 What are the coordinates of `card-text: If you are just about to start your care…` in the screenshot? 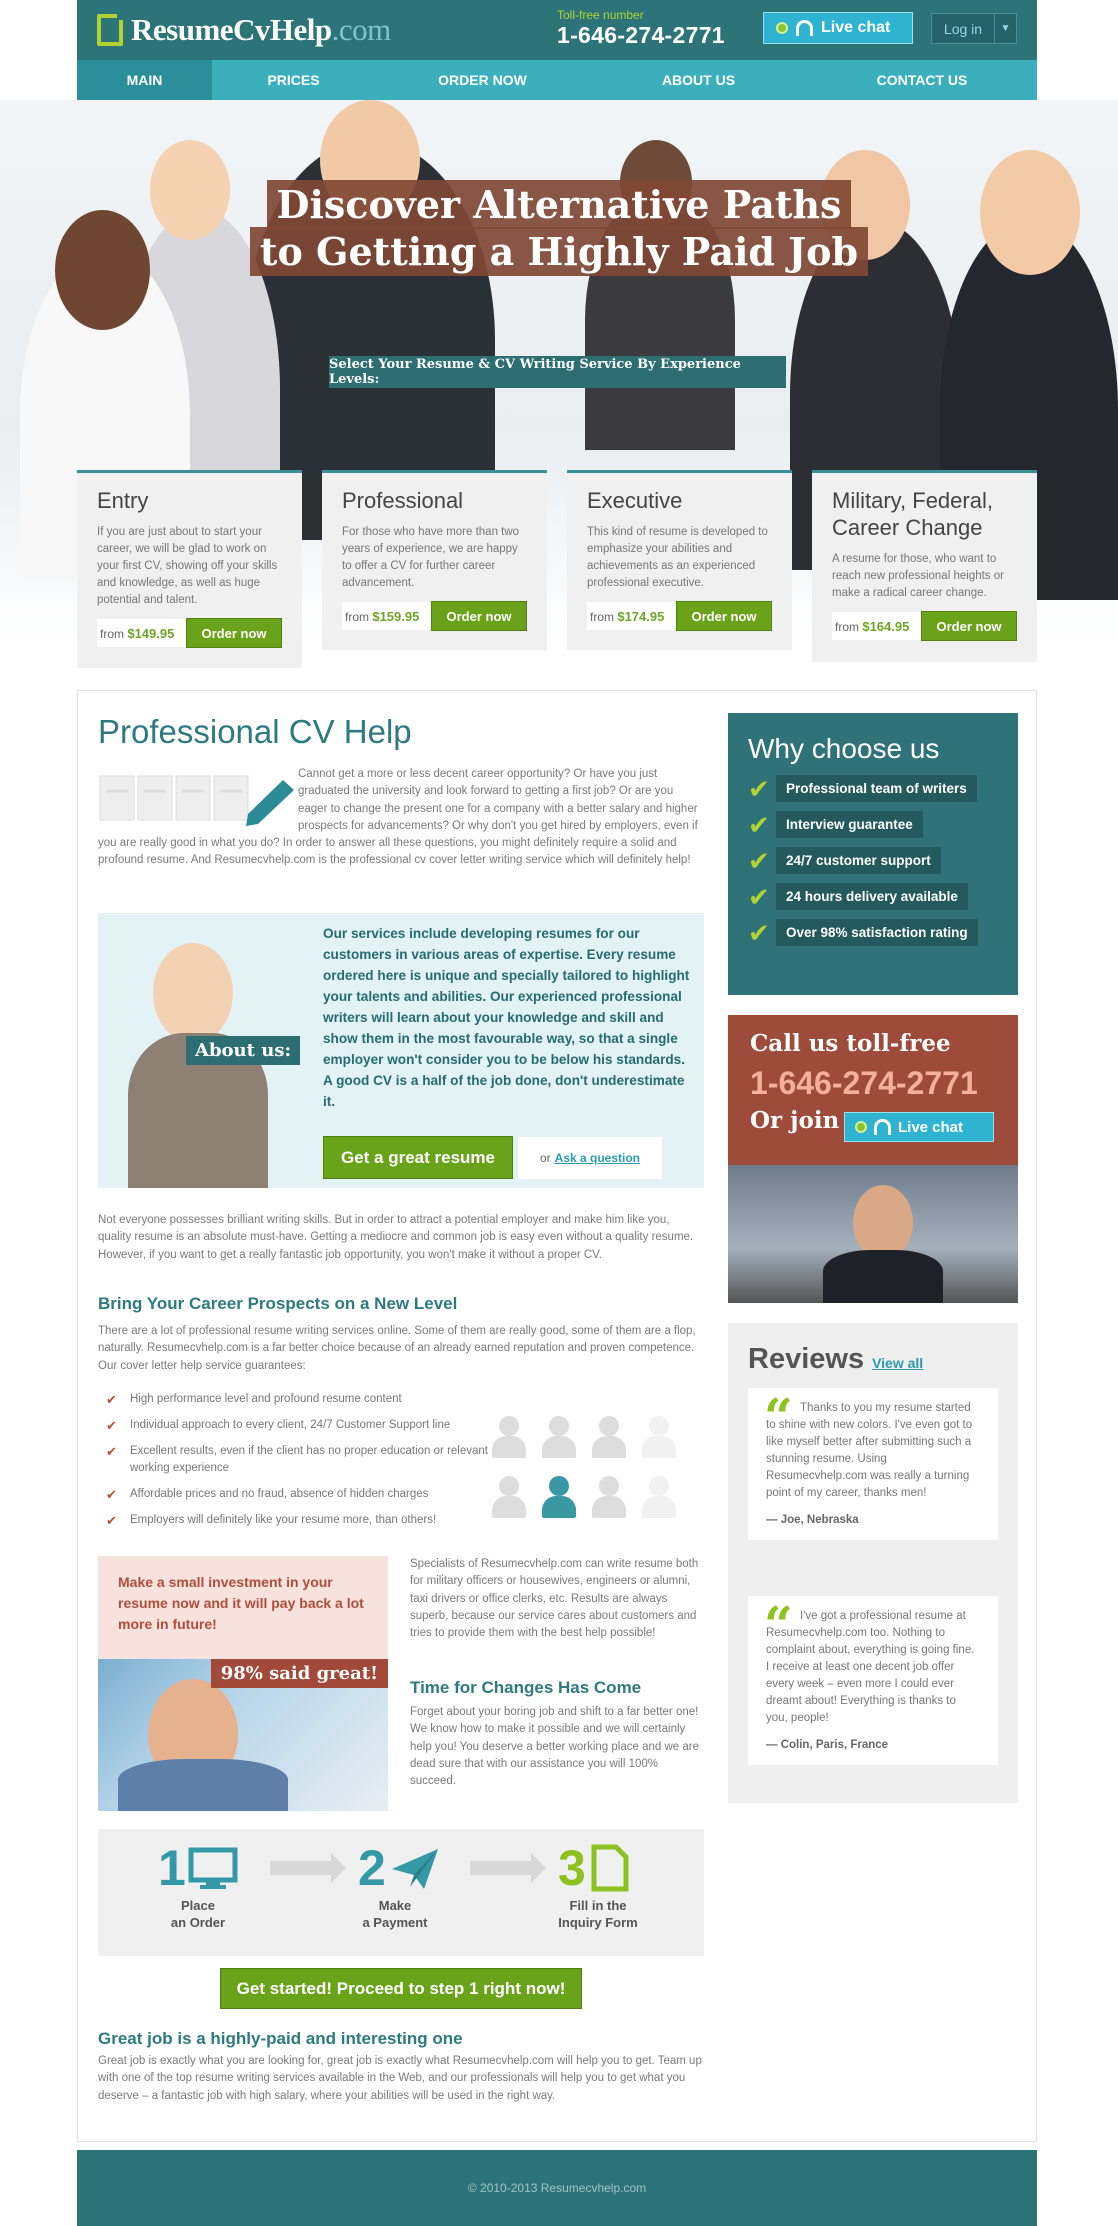 It's located at (187, 566).